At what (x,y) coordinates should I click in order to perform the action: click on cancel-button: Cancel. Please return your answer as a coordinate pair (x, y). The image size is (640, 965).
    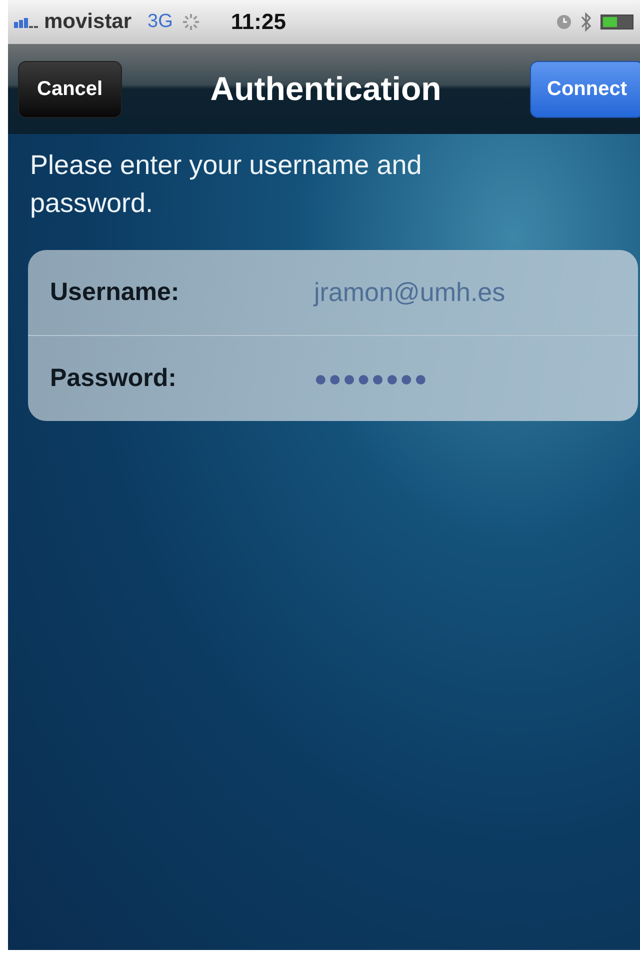
    Looking at the image, I should click on (70, 89).